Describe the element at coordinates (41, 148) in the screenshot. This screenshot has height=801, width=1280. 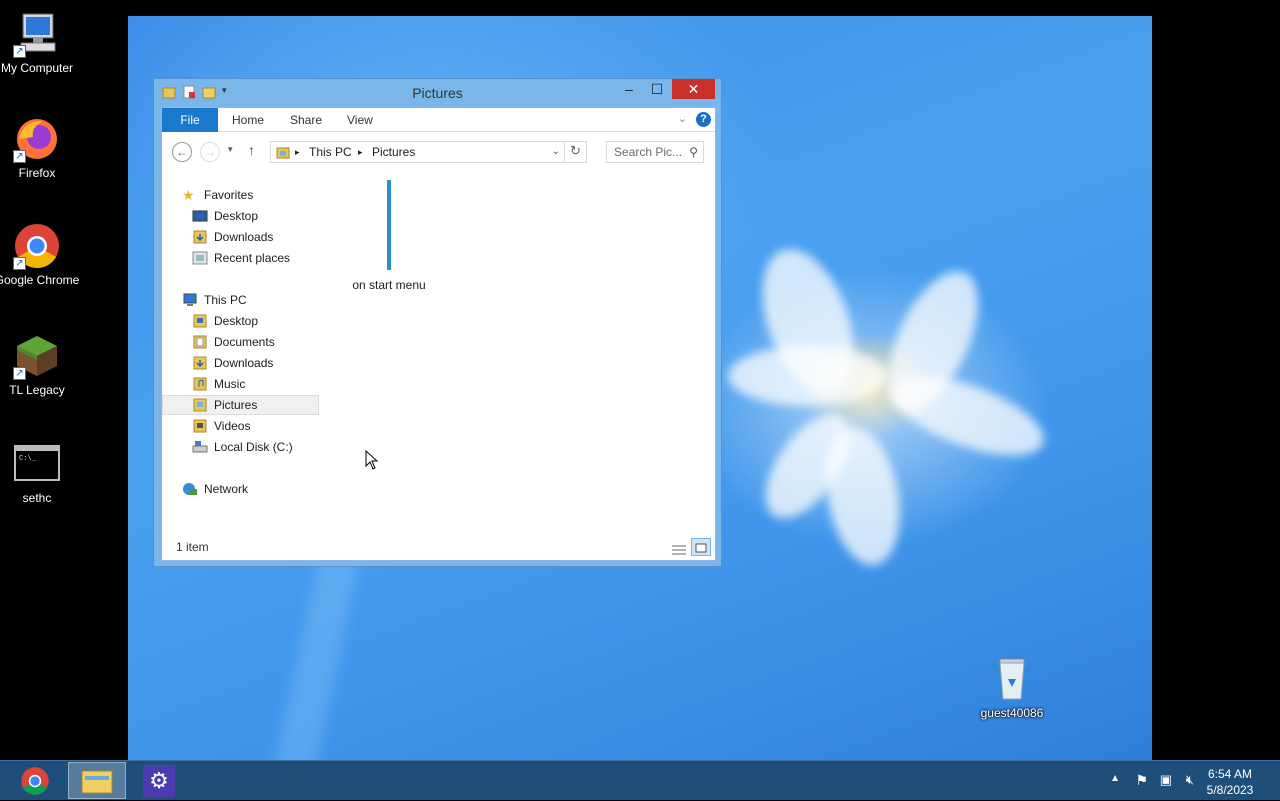
I see `desktop-icon-firefox: ↗ Firefox` at that location.